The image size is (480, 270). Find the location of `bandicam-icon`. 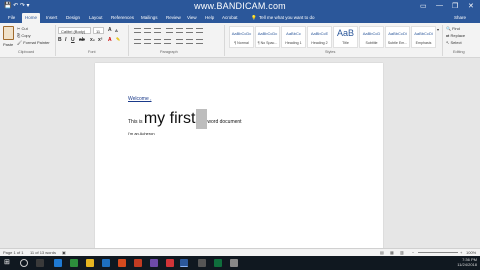

bandicam-icon is located at coordinates (170, 263).